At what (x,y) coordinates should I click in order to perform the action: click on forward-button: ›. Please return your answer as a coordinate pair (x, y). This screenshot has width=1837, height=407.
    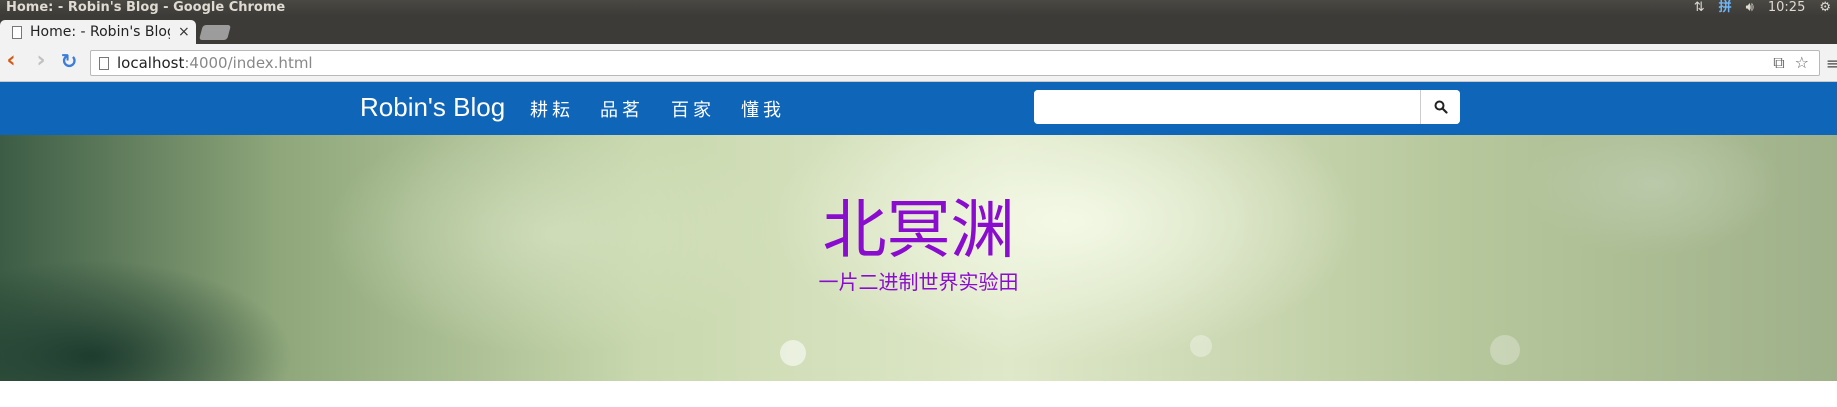
    Looking at the image, I should click on (41, 62).